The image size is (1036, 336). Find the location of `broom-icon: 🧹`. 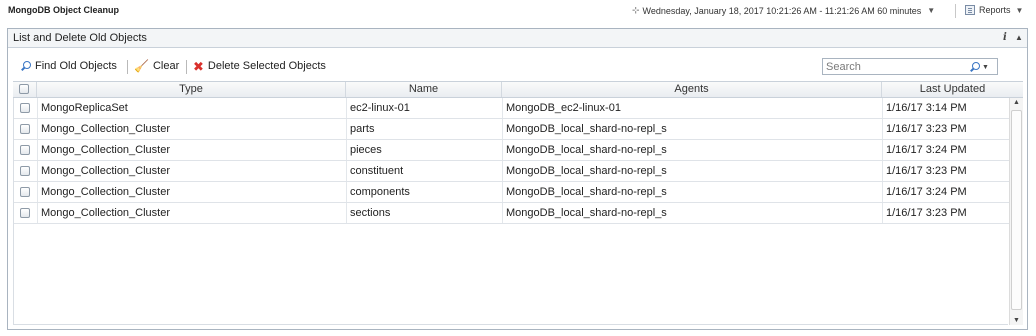

broom-icon: 🧹 is located at coordinates (141, 66).